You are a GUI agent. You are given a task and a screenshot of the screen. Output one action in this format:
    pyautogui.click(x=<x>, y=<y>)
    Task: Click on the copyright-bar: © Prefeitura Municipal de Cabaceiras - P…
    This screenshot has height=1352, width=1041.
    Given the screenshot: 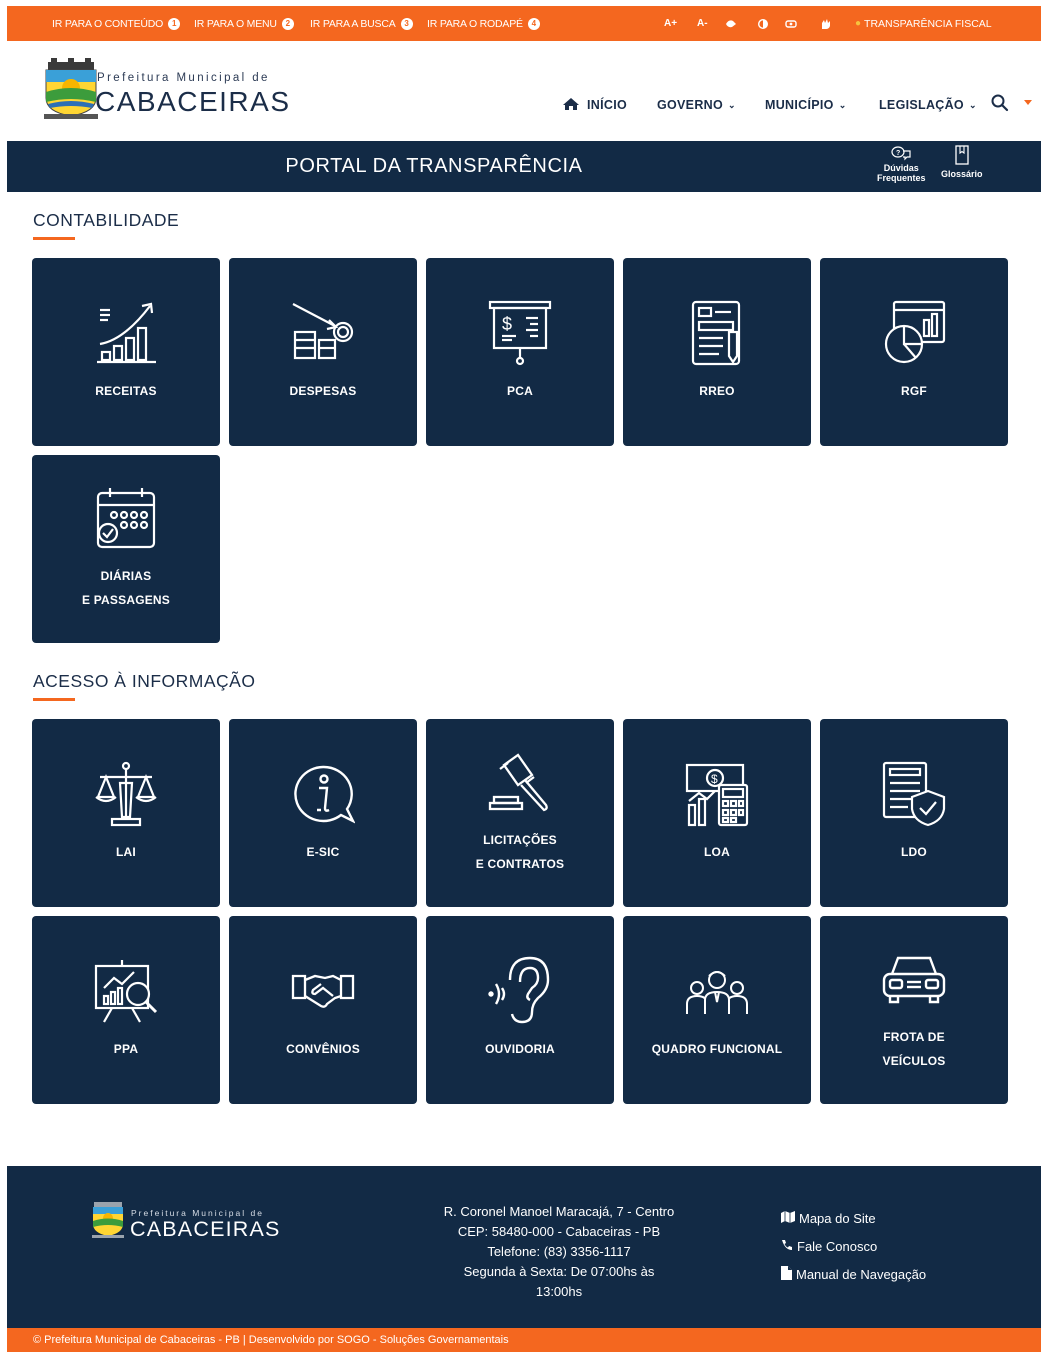 What is the action you would take?
    pyautogui.click(x=524, y=1340)
    